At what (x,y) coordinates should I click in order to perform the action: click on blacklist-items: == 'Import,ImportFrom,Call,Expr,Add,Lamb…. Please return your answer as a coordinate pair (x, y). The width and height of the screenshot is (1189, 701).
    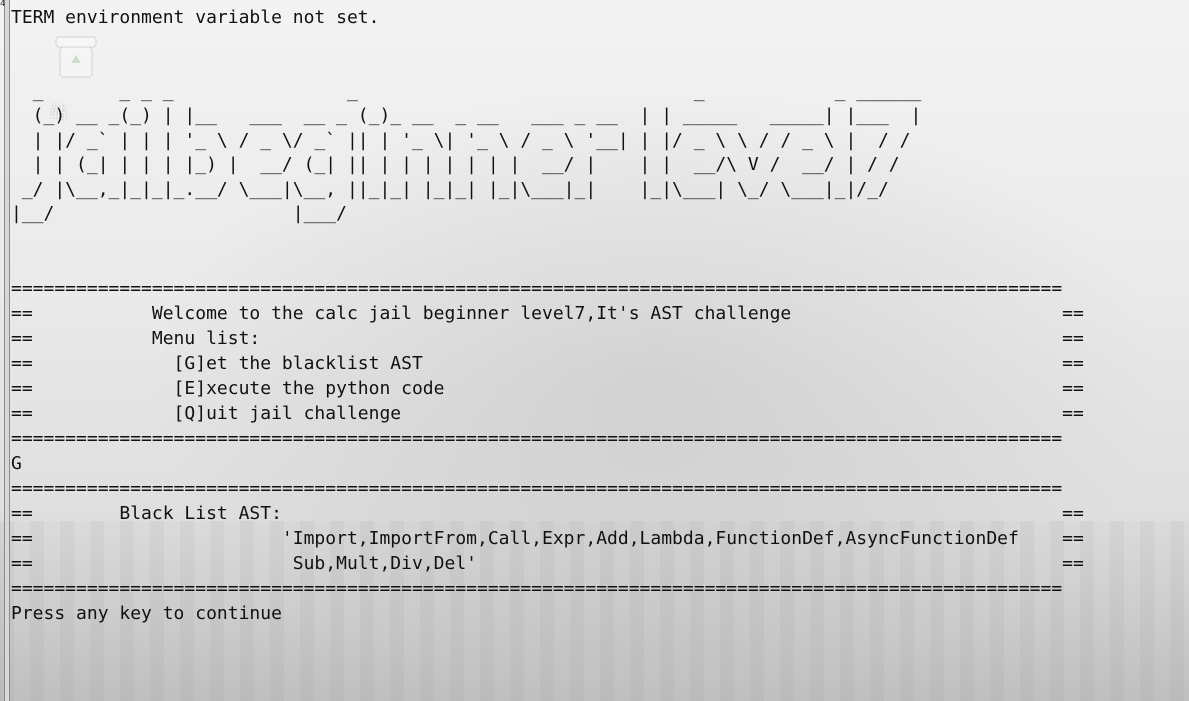
    Looking at the image, I should click on (547, 539).